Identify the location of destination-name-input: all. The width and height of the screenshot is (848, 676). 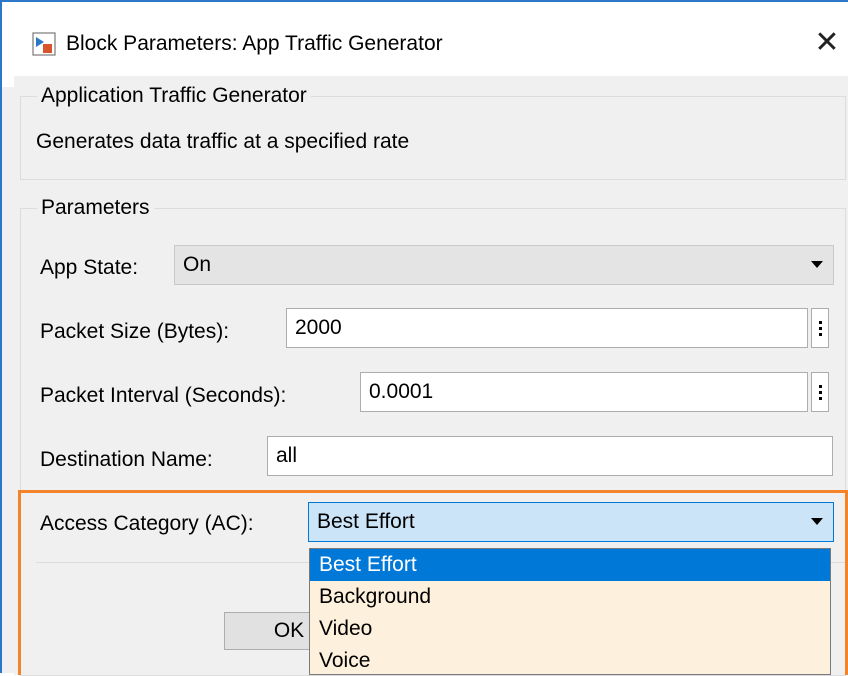
(550, 456).